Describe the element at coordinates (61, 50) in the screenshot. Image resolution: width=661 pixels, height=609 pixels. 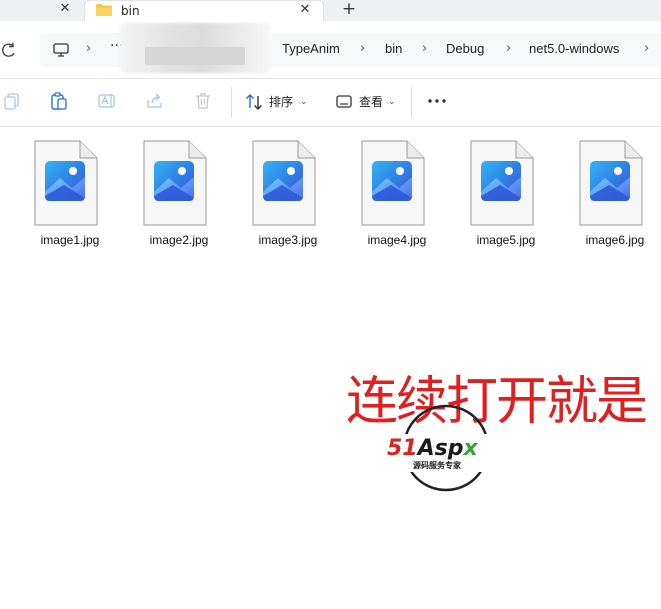
I see `computer-icon` at that location.